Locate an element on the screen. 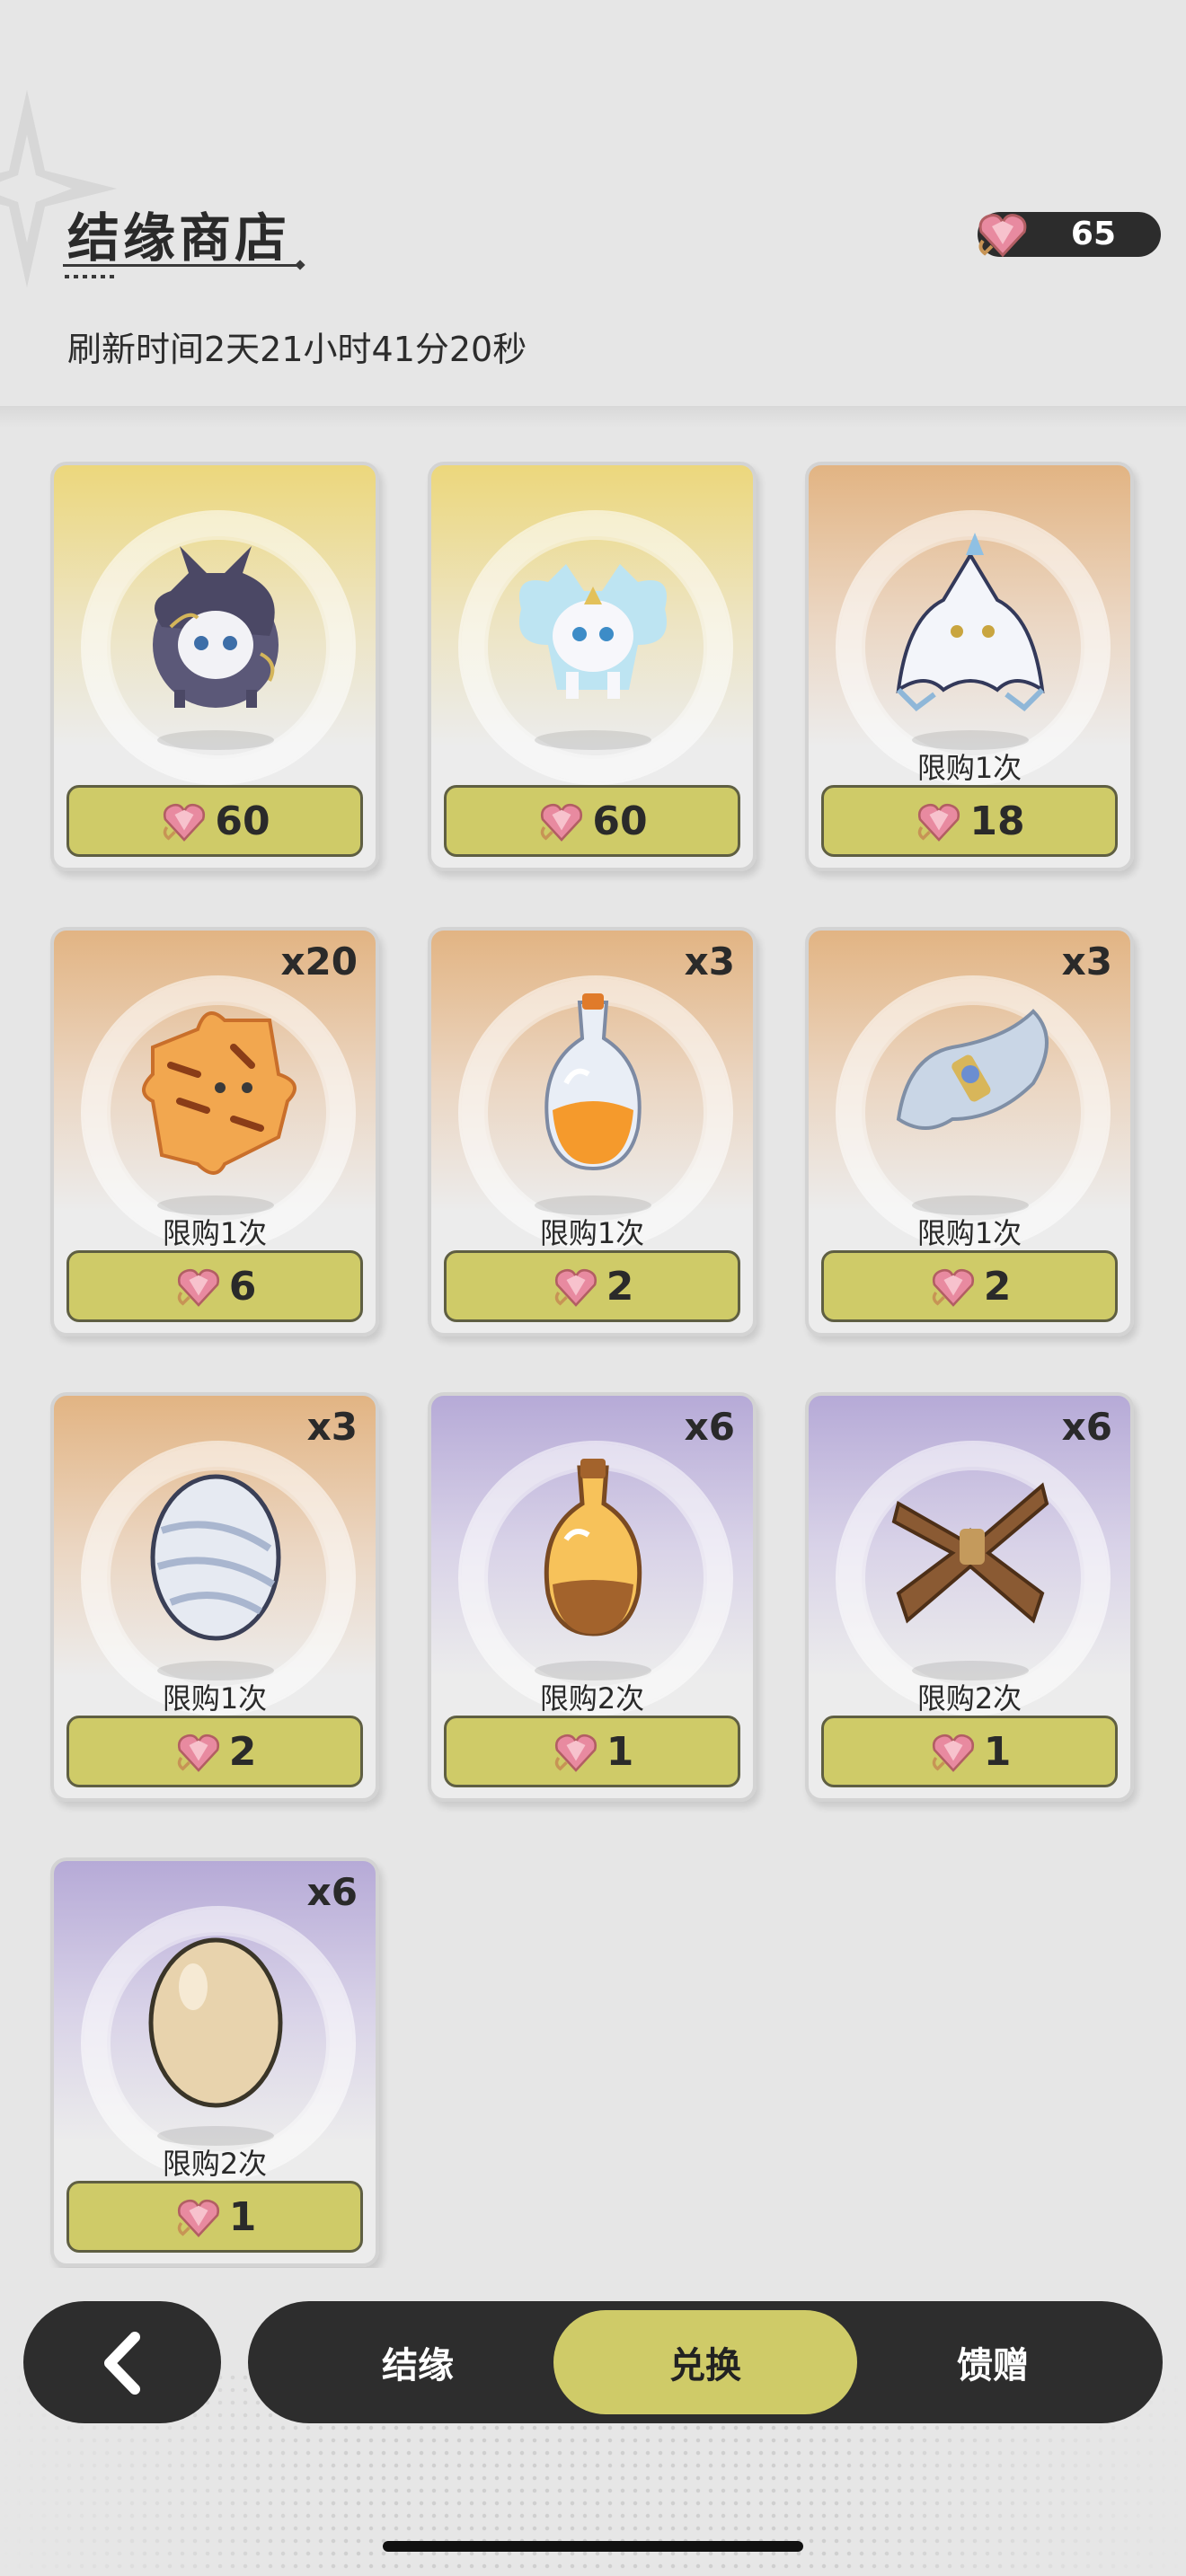 Image resolution: width=1186 pixels, height=2576 pixels. chevron-left-icon is located at coordinates (122, 2363).